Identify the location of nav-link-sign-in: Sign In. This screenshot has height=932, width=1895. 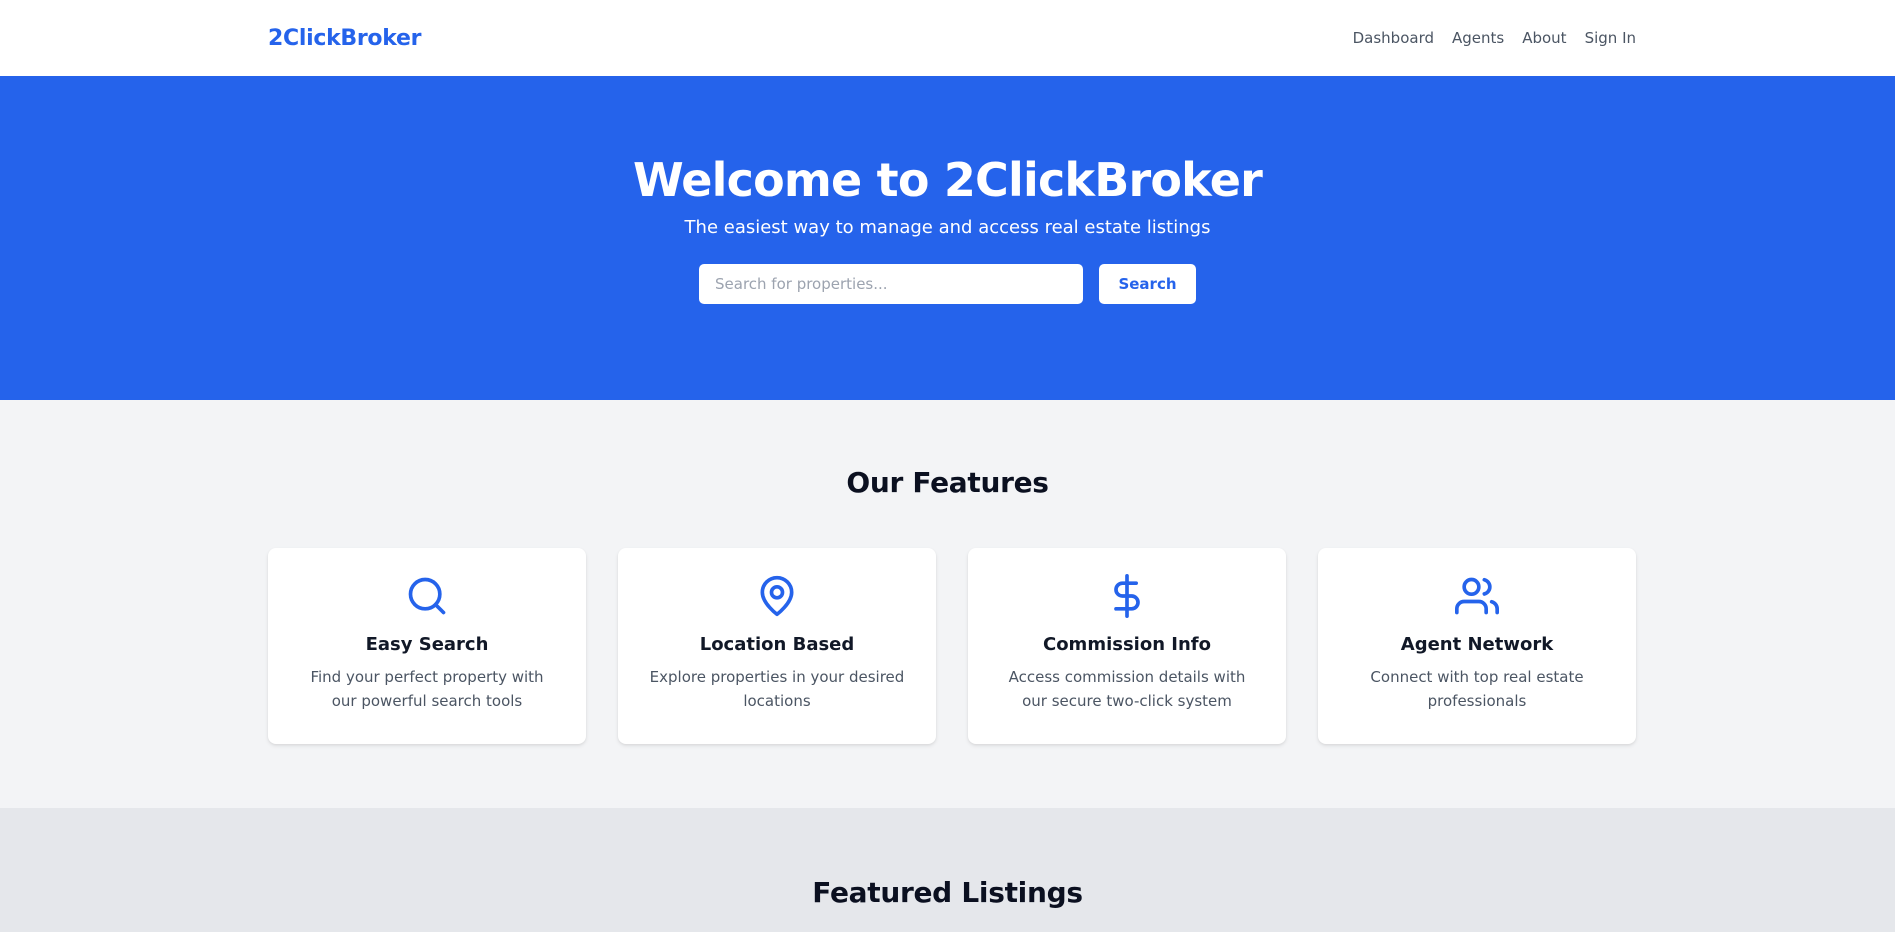
(1610, 38).